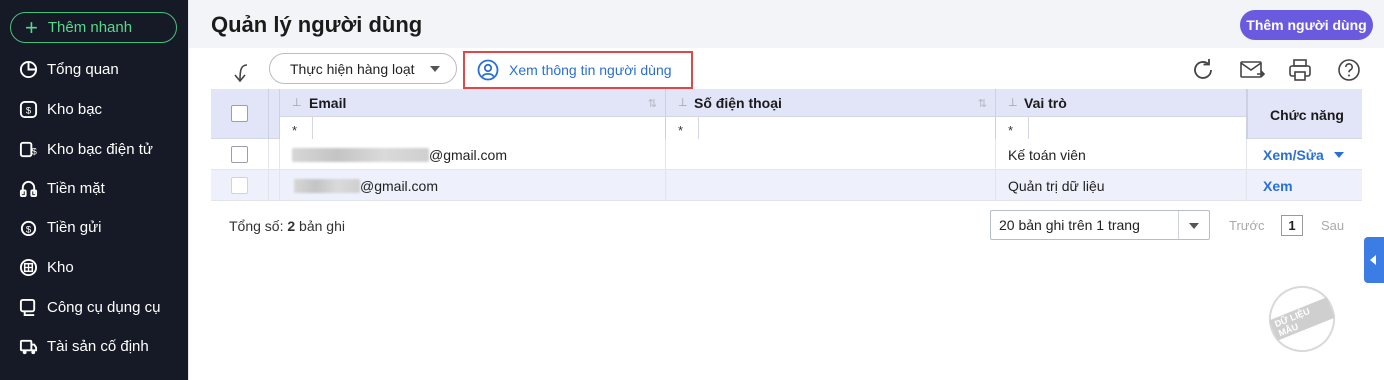  What do you see at coordinates (786, 24) in the screenshot?
I see `page-header: Quản lý người dùng Thêm người dùng` at bounding box center [786, 24].